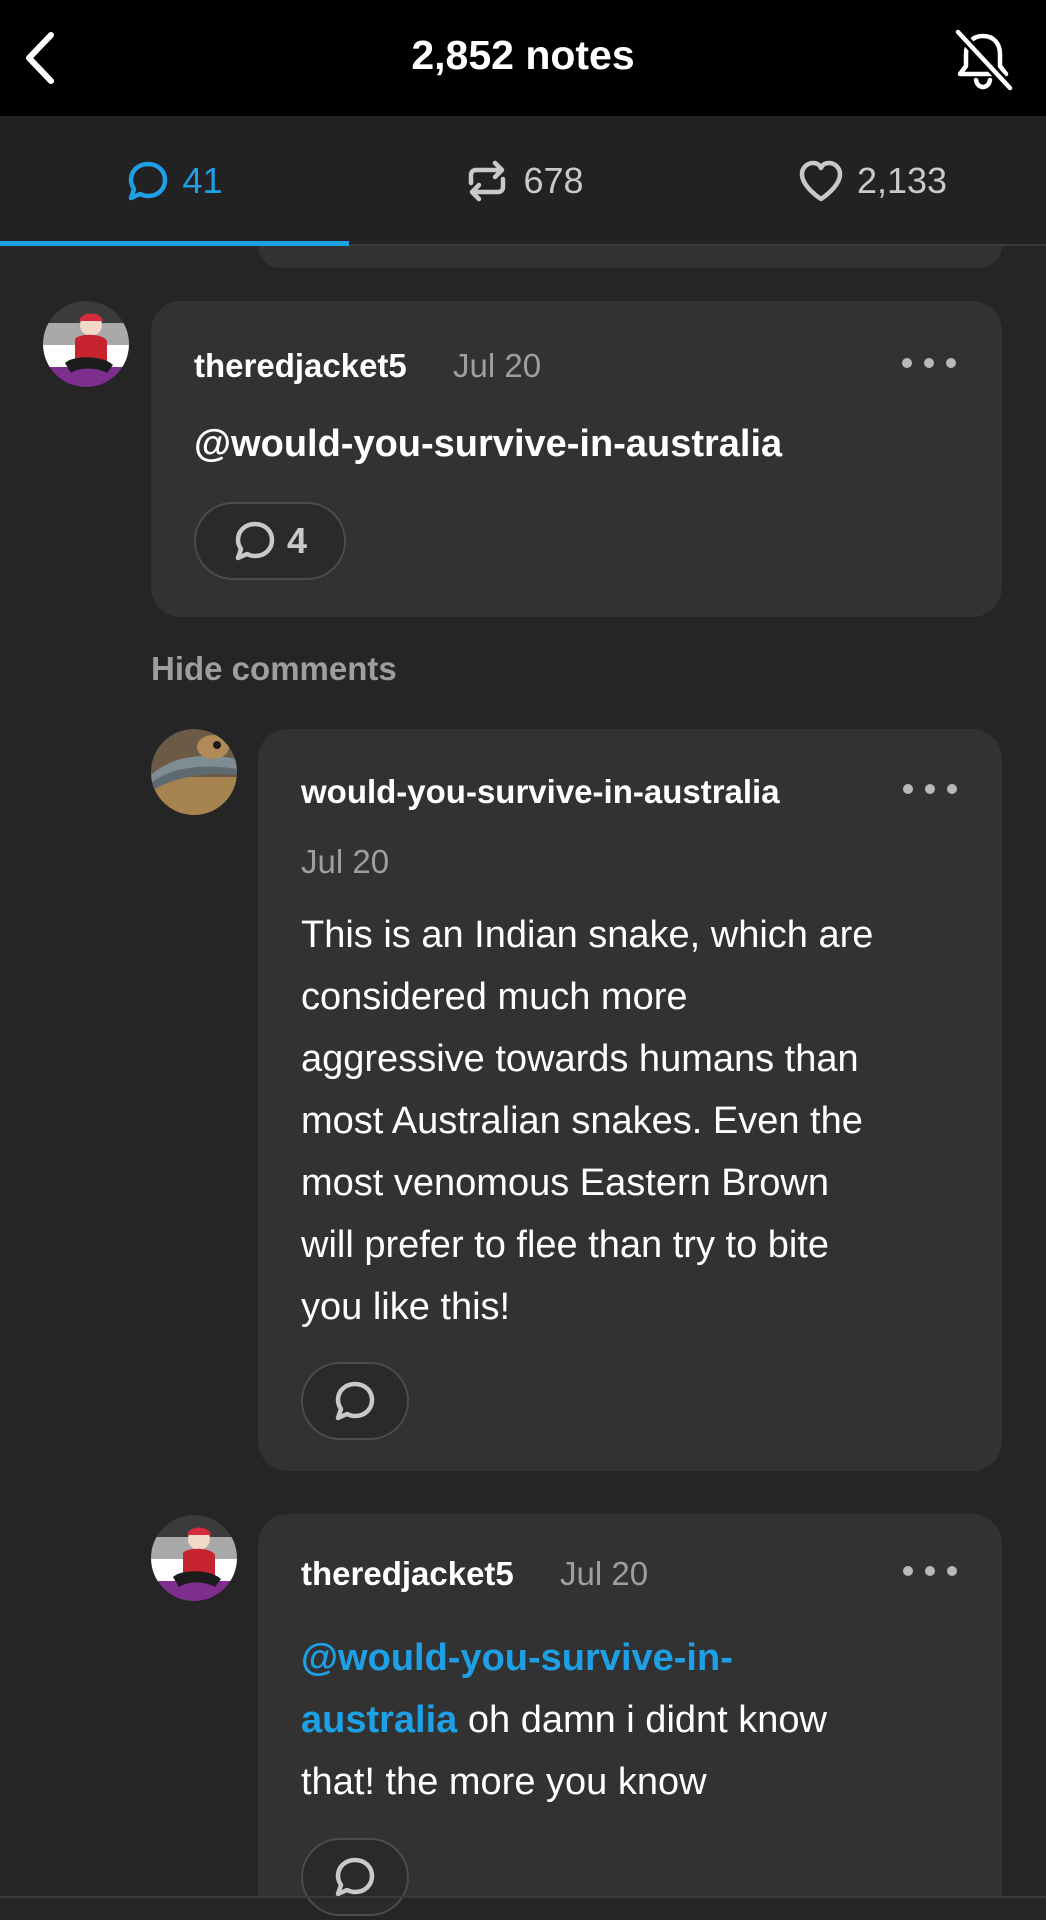 The image size is (1046, 1920). What do you see at coordinates (504, 1782) in the screenshot?
I see `reply-text: that! the more you know` at bounding box center [504, 1782].